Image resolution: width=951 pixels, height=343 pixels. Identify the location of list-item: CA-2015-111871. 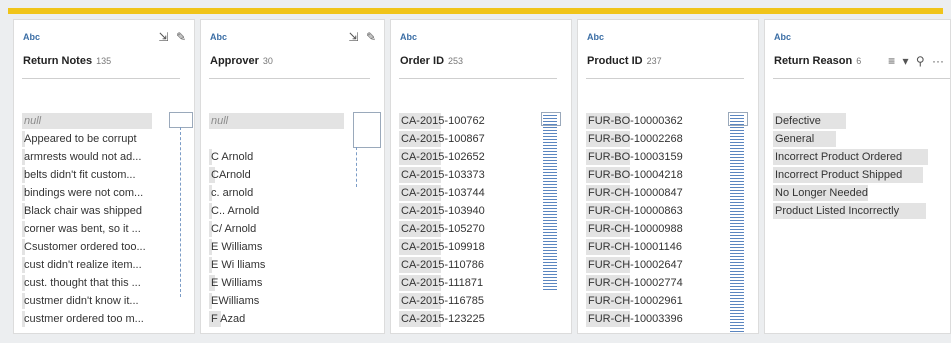
(442, 283).